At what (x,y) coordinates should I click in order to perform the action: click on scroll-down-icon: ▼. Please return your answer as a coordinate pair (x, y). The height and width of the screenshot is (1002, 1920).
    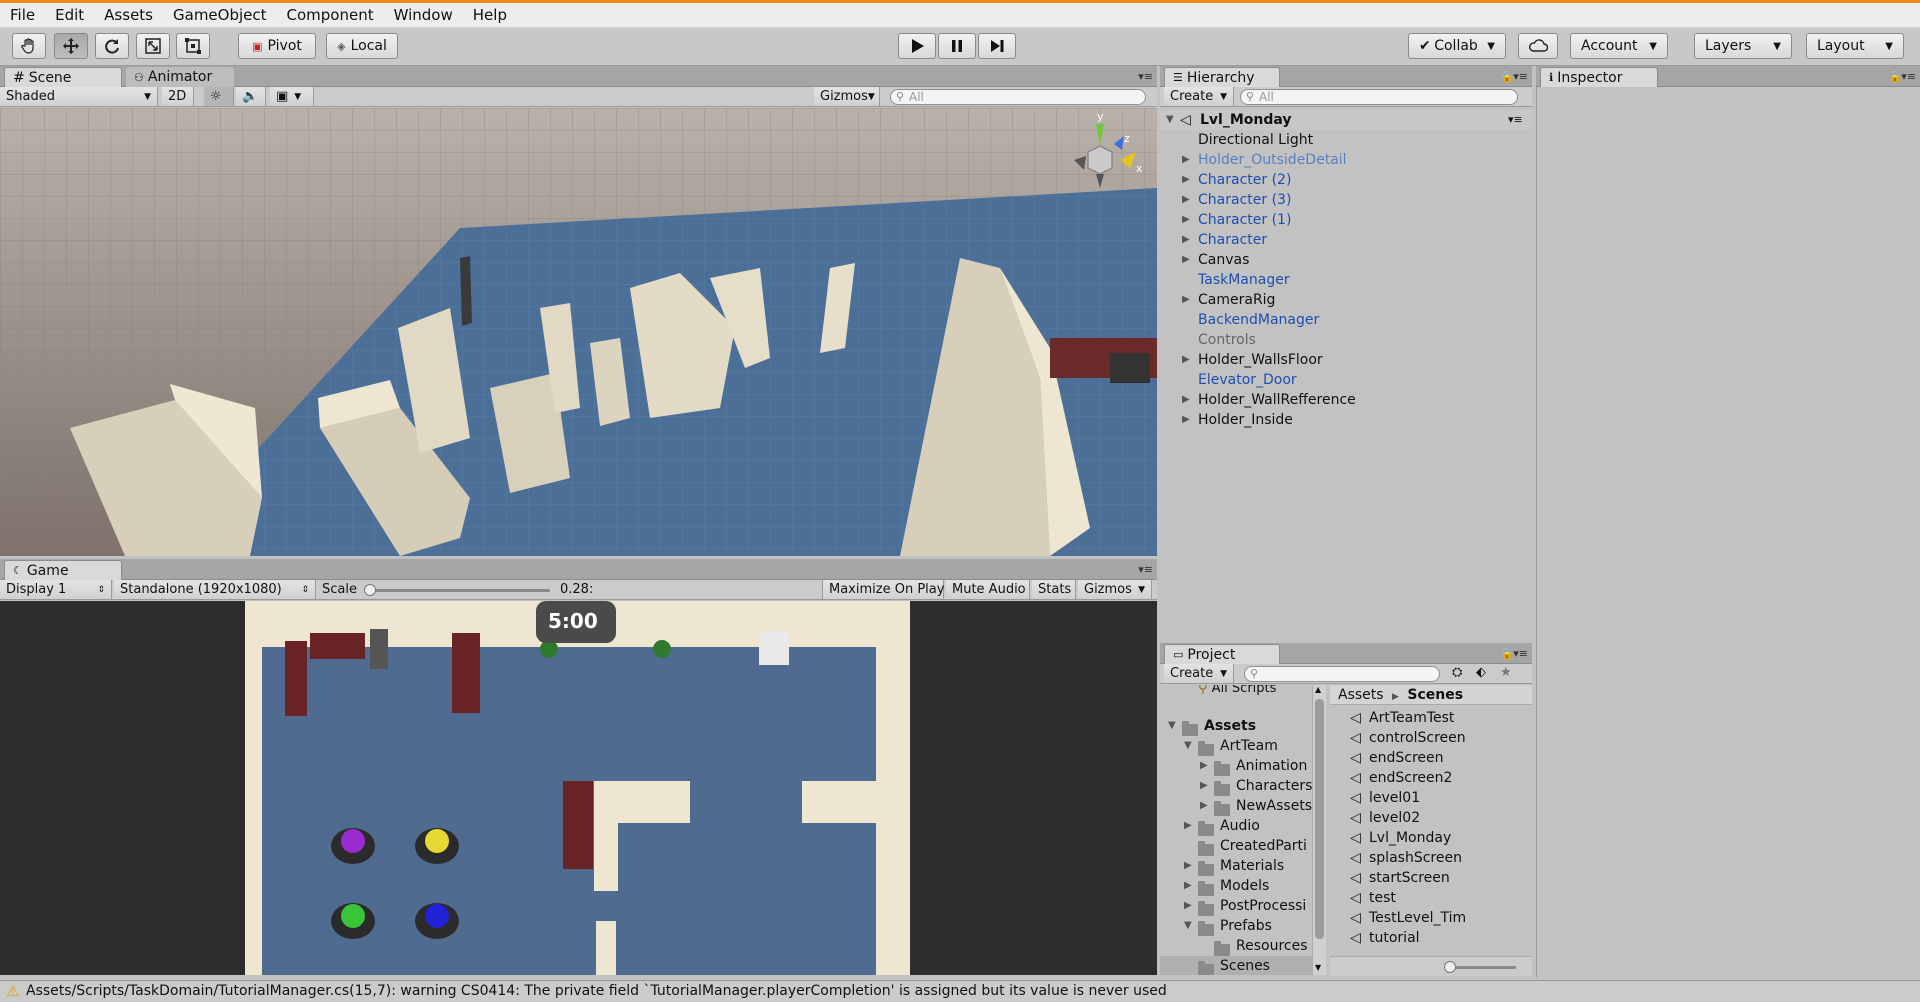
    Looking at the image, I should click on (1318, 967).